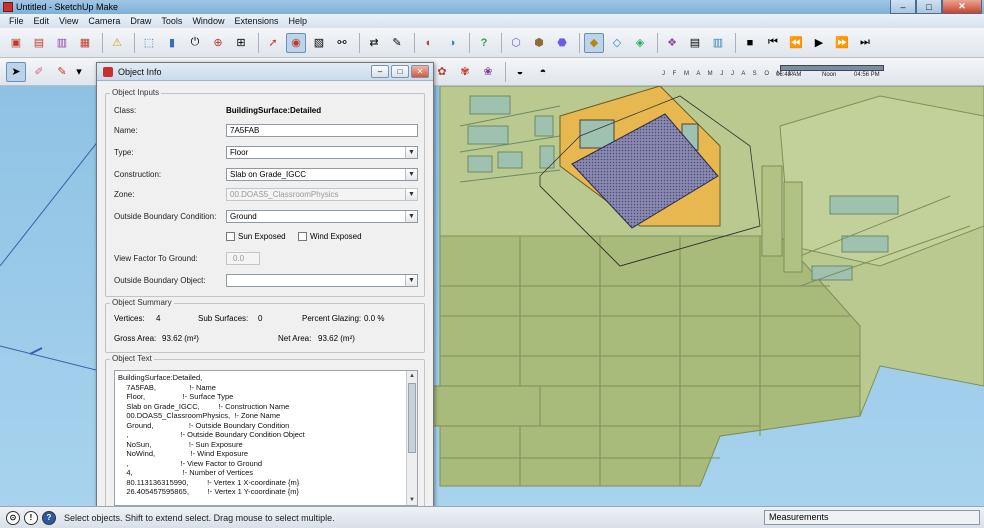 The width and height of the screenshot is (984, 528). Describe the element at coordinates (796, 43) in the screenshot. I see `rewind-icon: ⏪` at that location.